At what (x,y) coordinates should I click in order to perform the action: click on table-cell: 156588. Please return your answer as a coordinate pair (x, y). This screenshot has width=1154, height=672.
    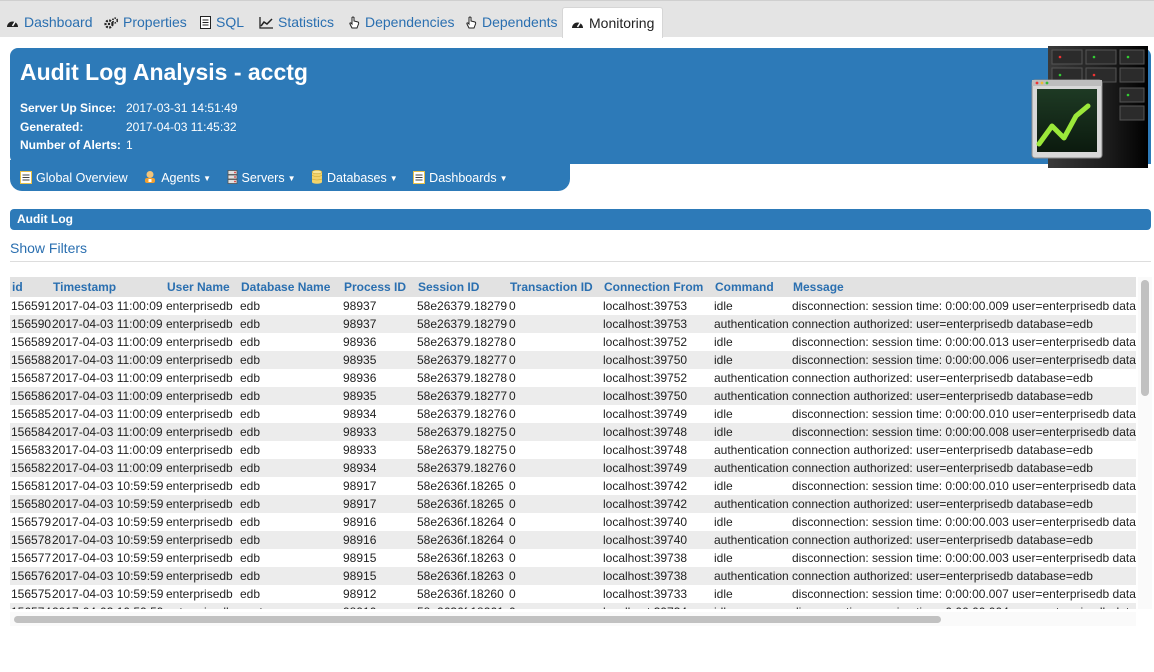
    Looking at the image, I should click on (30, 360).